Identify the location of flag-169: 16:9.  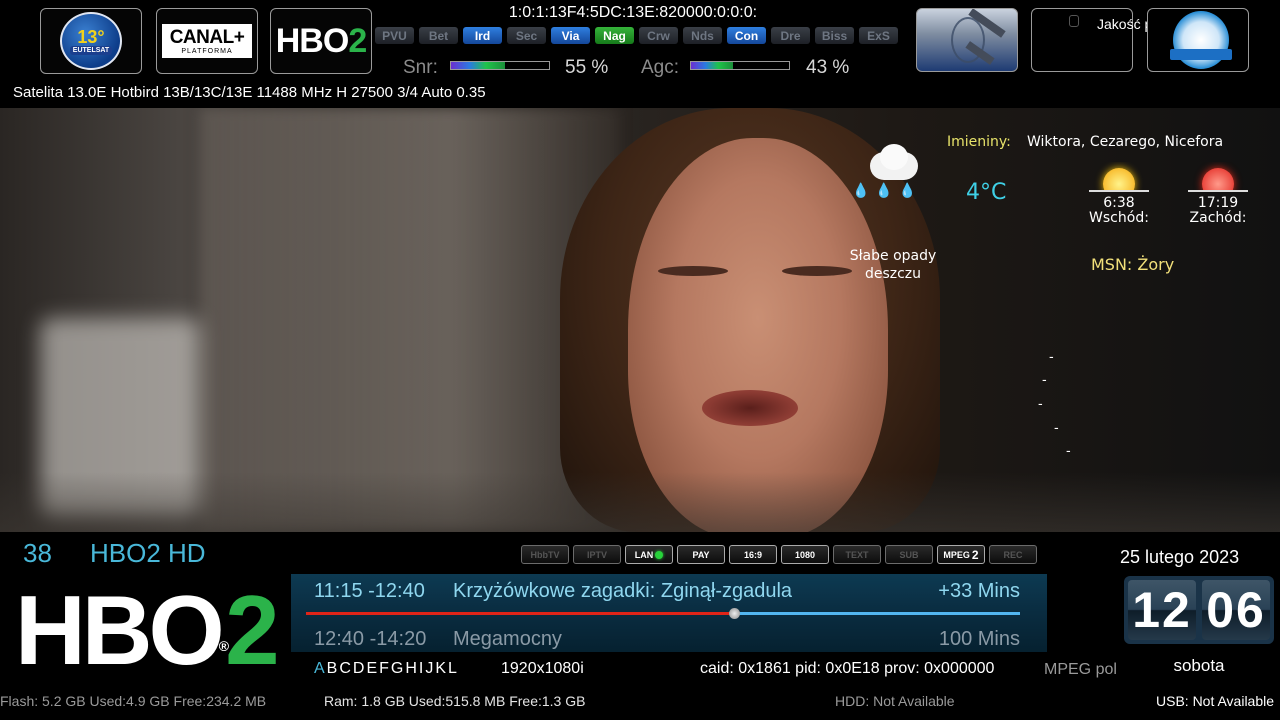
(753, 554).